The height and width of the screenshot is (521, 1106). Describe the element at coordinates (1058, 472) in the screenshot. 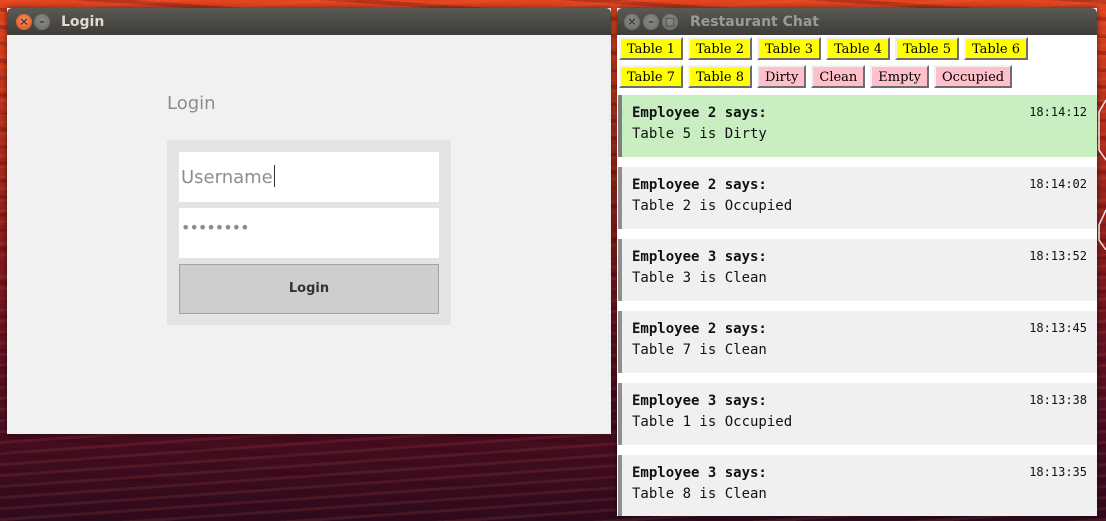

I see `message-time: 18:13:35` at that location.